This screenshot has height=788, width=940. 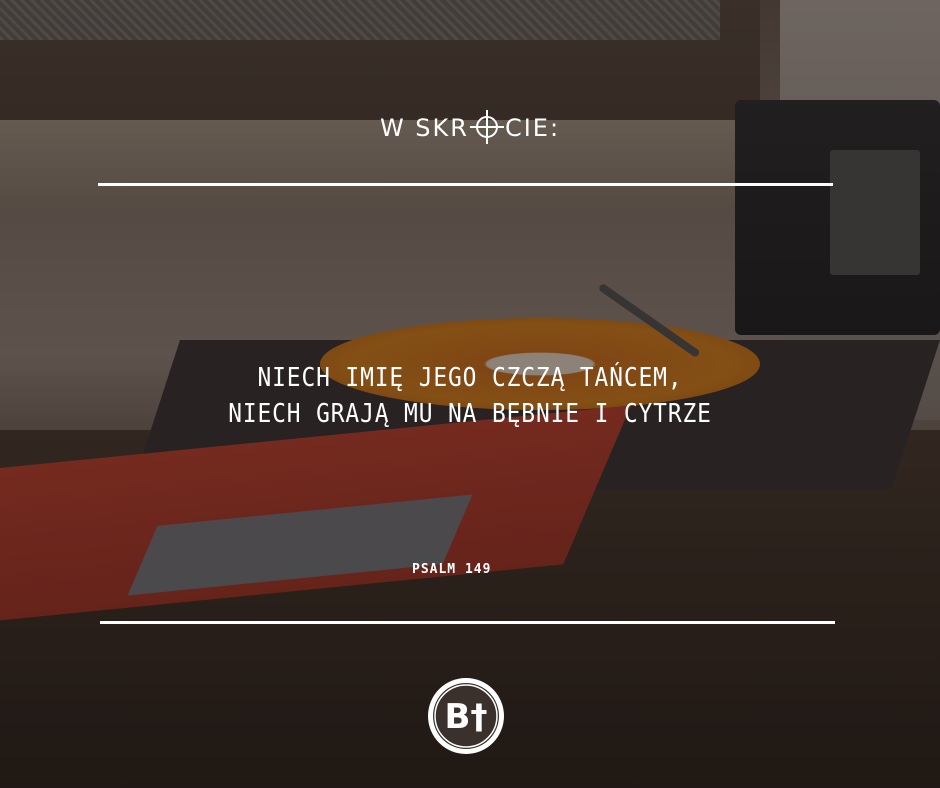 I want to click on heading-part-2: CIE:, so click(x=532, y=128).